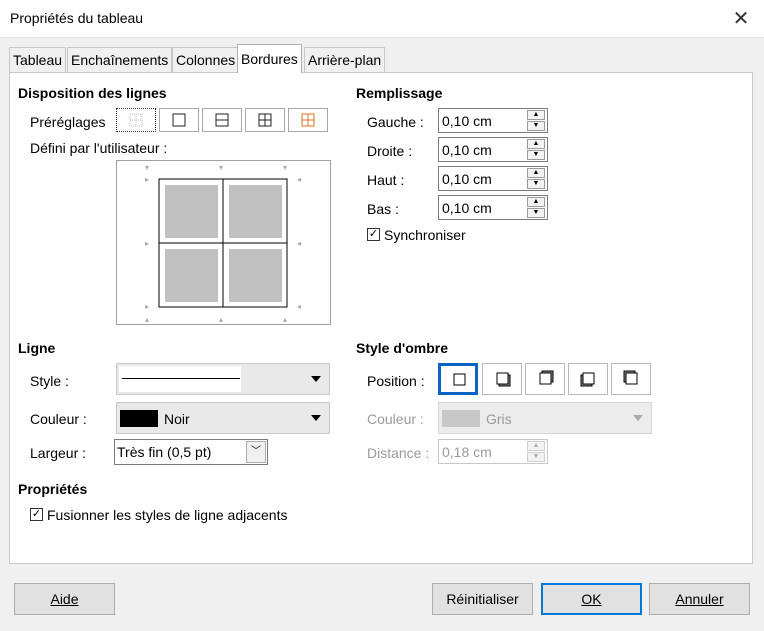  What do you see at coordinates (53, 489) in the screenshot?
I see `properties-heading: Propriétés` at bounding box center [53, 489].